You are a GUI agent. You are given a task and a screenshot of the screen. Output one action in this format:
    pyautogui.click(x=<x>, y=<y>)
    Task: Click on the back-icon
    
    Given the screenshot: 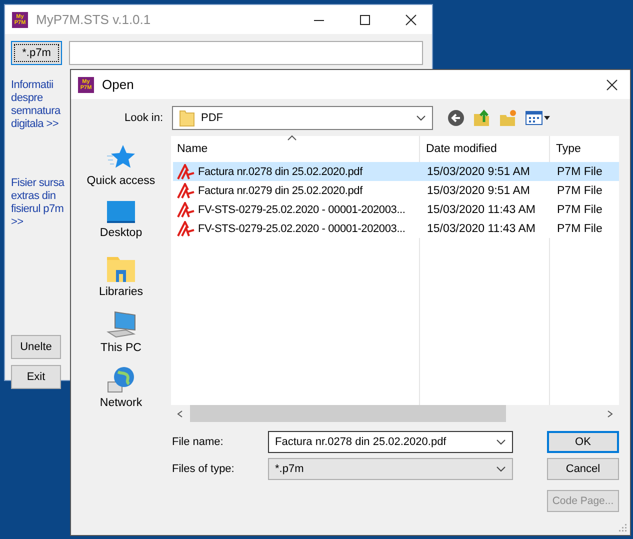 What is the action you would take?
    pyautogui.click(x=456, y=118)
    